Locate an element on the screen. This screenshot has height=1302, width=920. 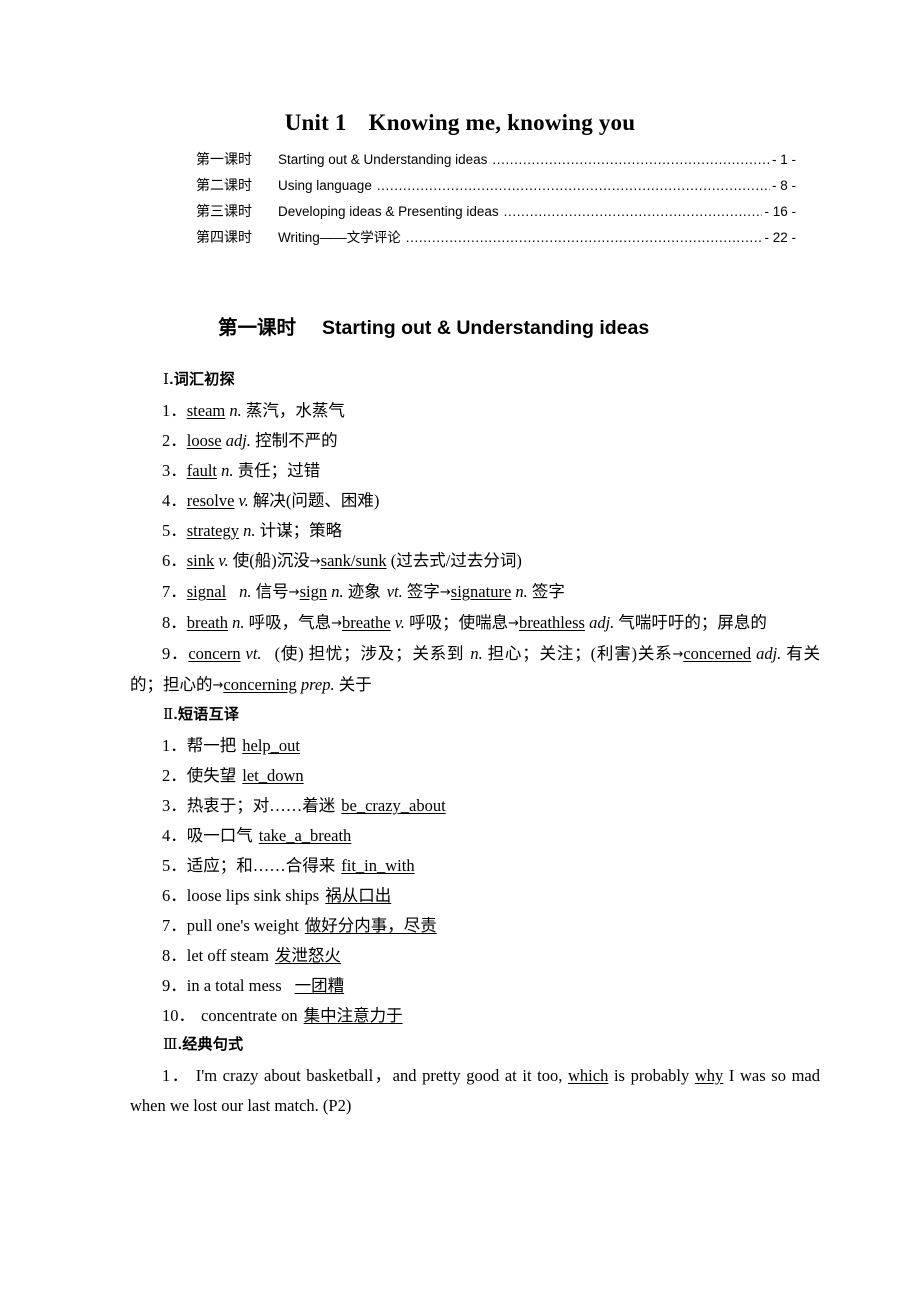
vocab-def: 使(船)沉没 is located at coordinates (271, 560).